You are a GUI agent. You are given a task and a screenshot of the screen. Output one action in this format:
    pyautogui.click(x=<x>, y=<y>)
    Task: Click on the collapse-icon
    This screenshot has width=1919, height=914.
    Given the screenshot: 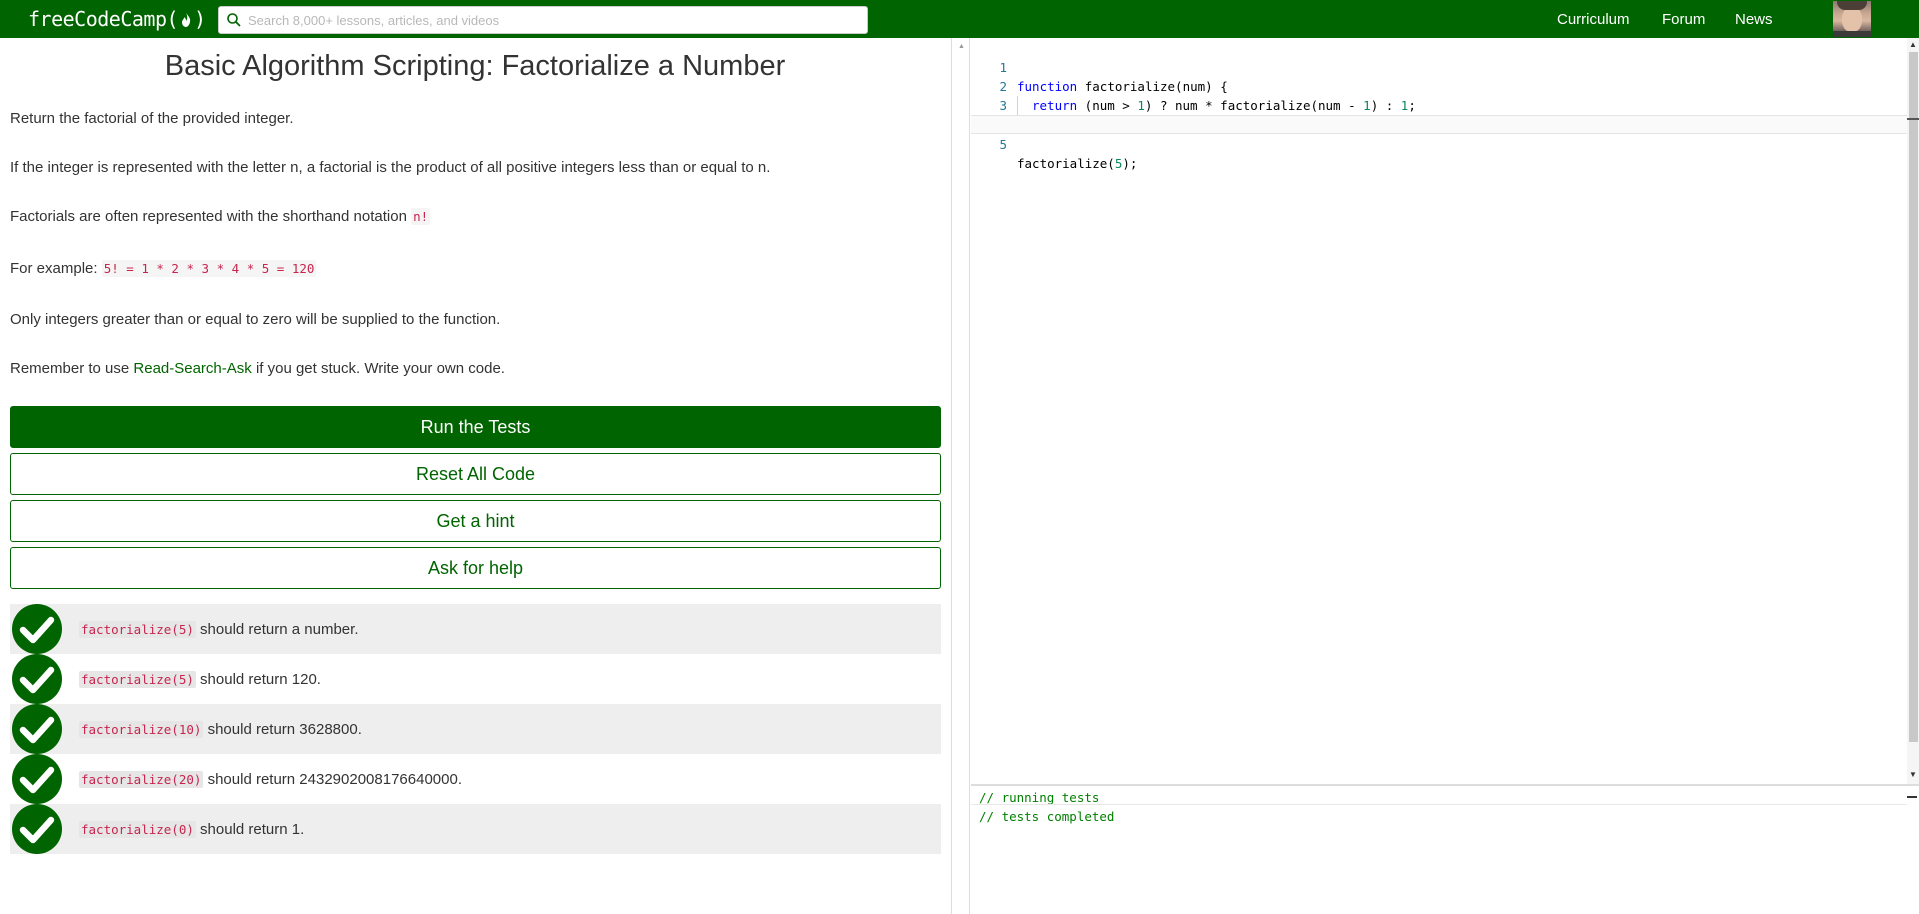 What is the action you would take?
    pyautogui.click(x=1912, y=797)
    